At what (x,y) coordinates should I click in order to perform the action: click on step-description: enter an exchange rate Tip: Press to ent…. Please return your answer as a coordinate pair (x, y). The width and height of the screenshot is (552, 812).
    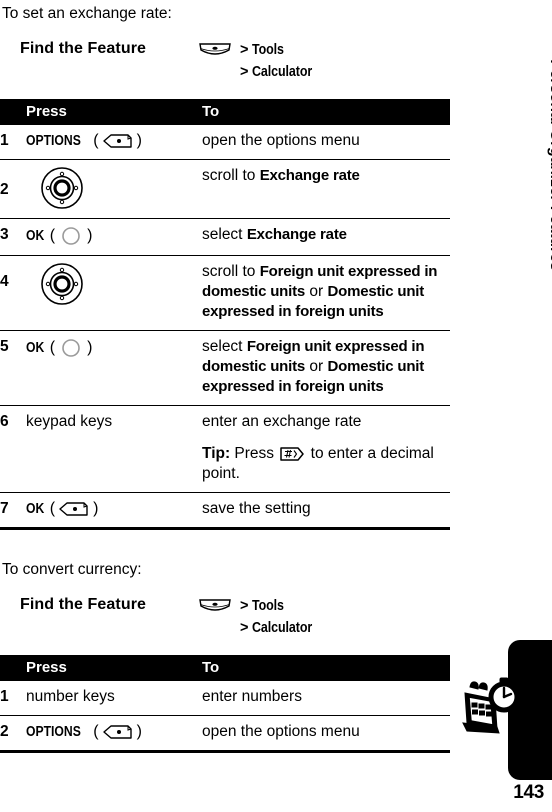
    Looking at the image, I should click on (326, 449).